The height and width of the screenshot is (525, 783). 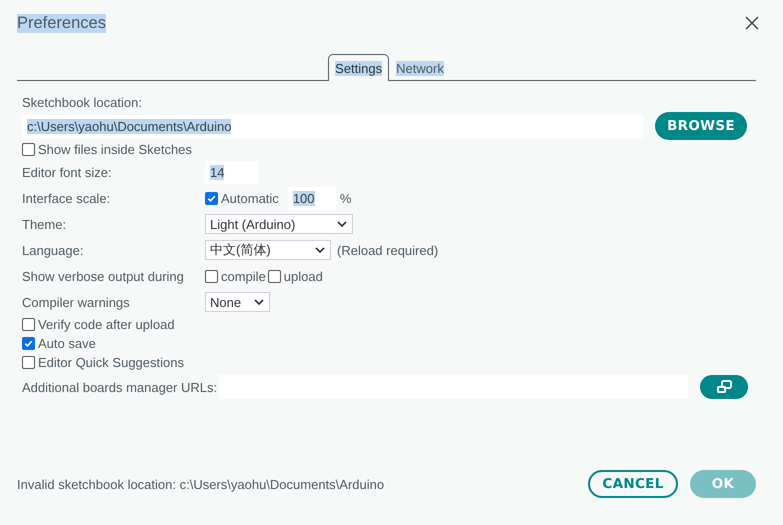 I want to click on field-value: 100, so click(x=303, y=198).